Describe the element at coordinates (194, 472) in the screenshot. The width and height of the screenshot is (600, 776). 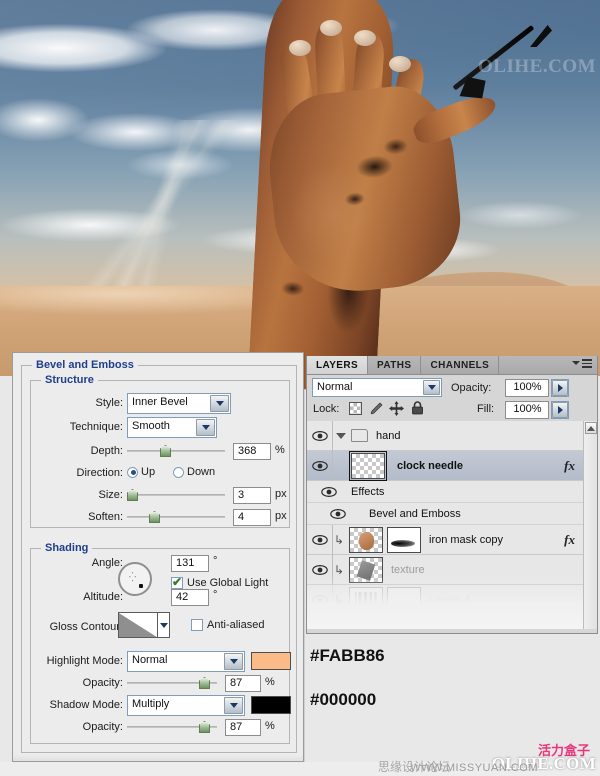
I see `direction-down-radio: Down` at that location.